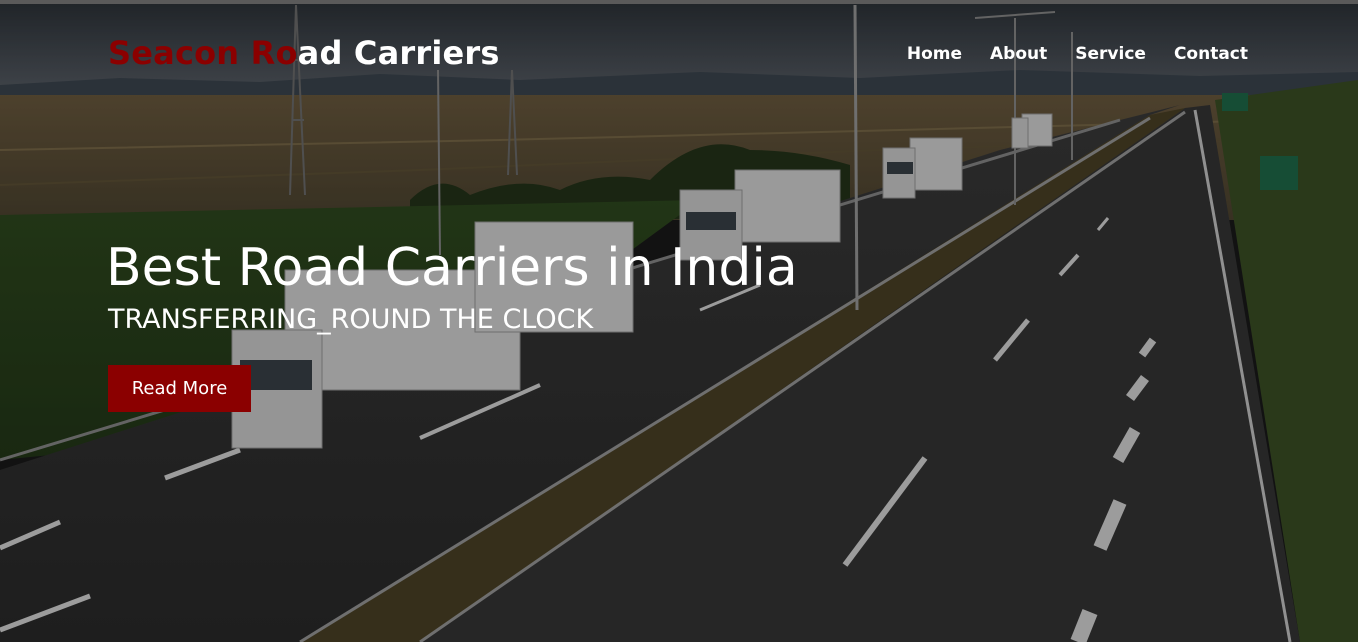 This screenshot has height=642, width=1358. Describe the element at coordinates (934, 54) in the screenshot. I see `nav-link-home: Home` at that location.